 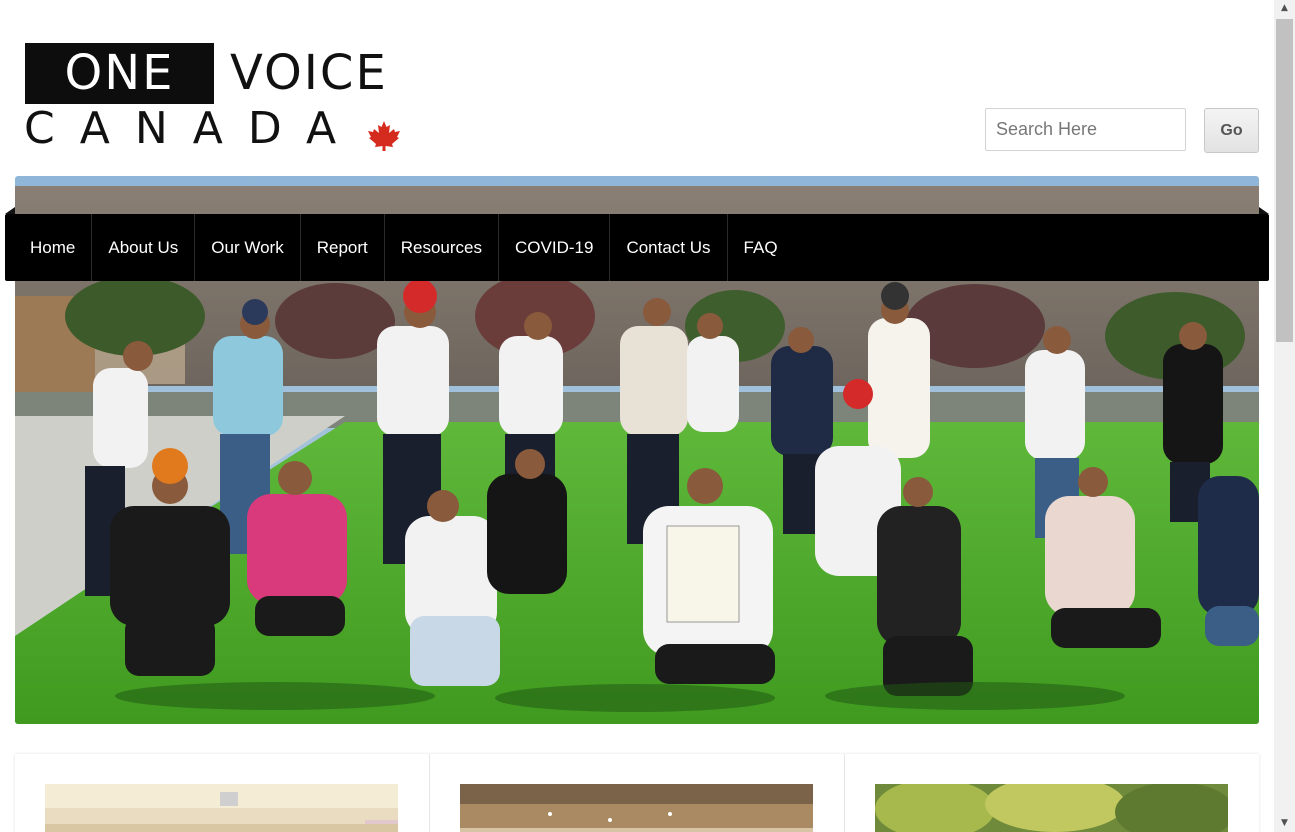 What do you see at coordinates (144, 247) in the screenshot?
I see `nav-item-about-us: About Us` at bounding box center [144, 247].